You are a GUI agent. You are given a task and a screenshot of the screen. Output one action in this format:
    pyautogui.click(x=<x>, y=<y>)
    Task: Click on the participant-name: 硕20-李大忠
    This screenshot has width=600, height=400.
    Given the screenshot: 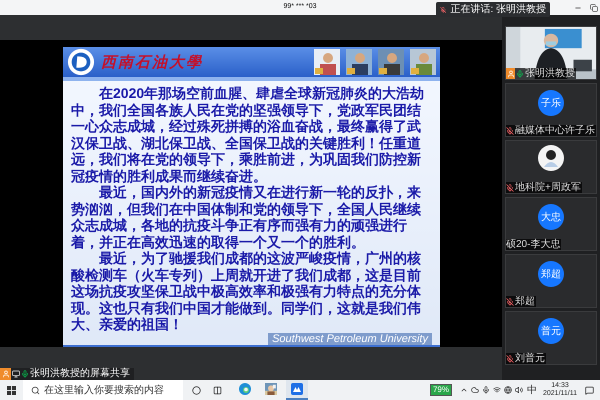 What is the action you would take?
    pyautogui.click(x=533, y=244)
    